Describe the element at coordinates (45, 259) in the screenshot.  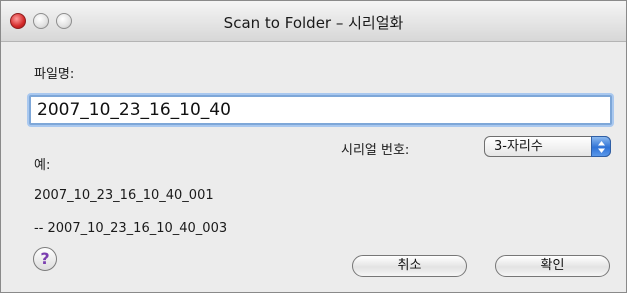
I see `help-icon: ?` at that location.